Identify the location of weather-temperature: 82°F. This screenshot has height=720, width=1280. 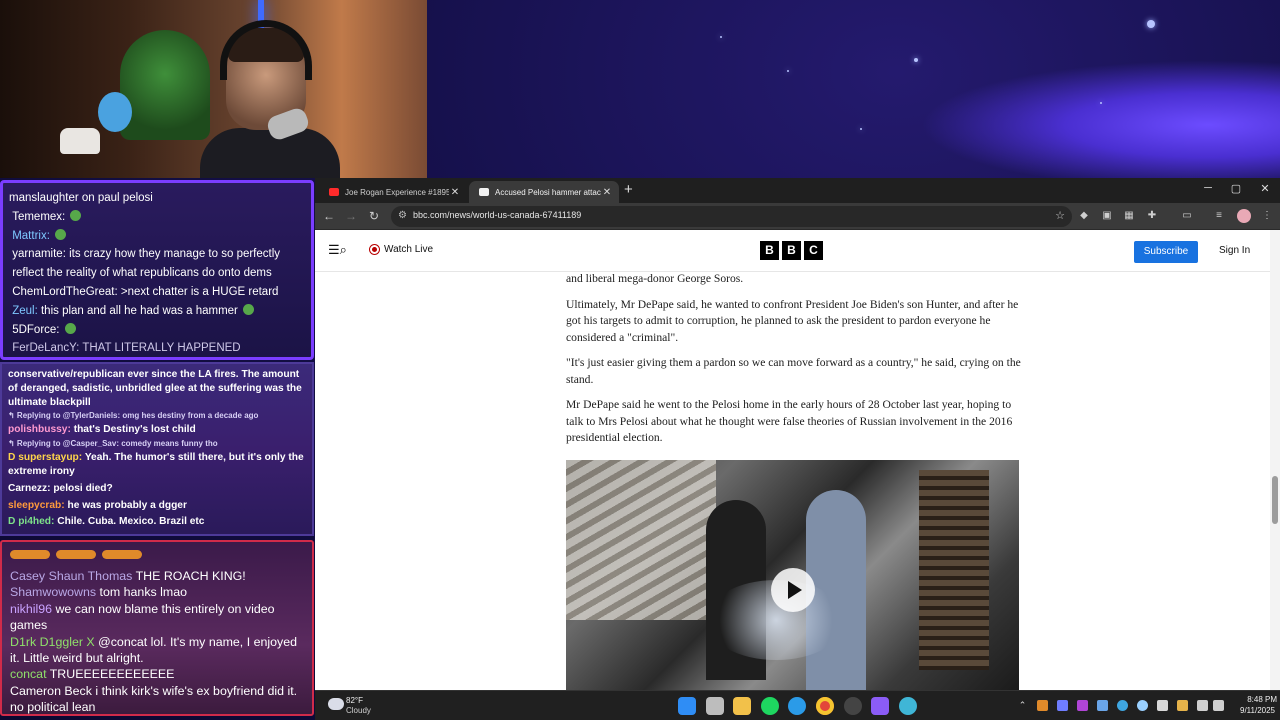
(354, 700).